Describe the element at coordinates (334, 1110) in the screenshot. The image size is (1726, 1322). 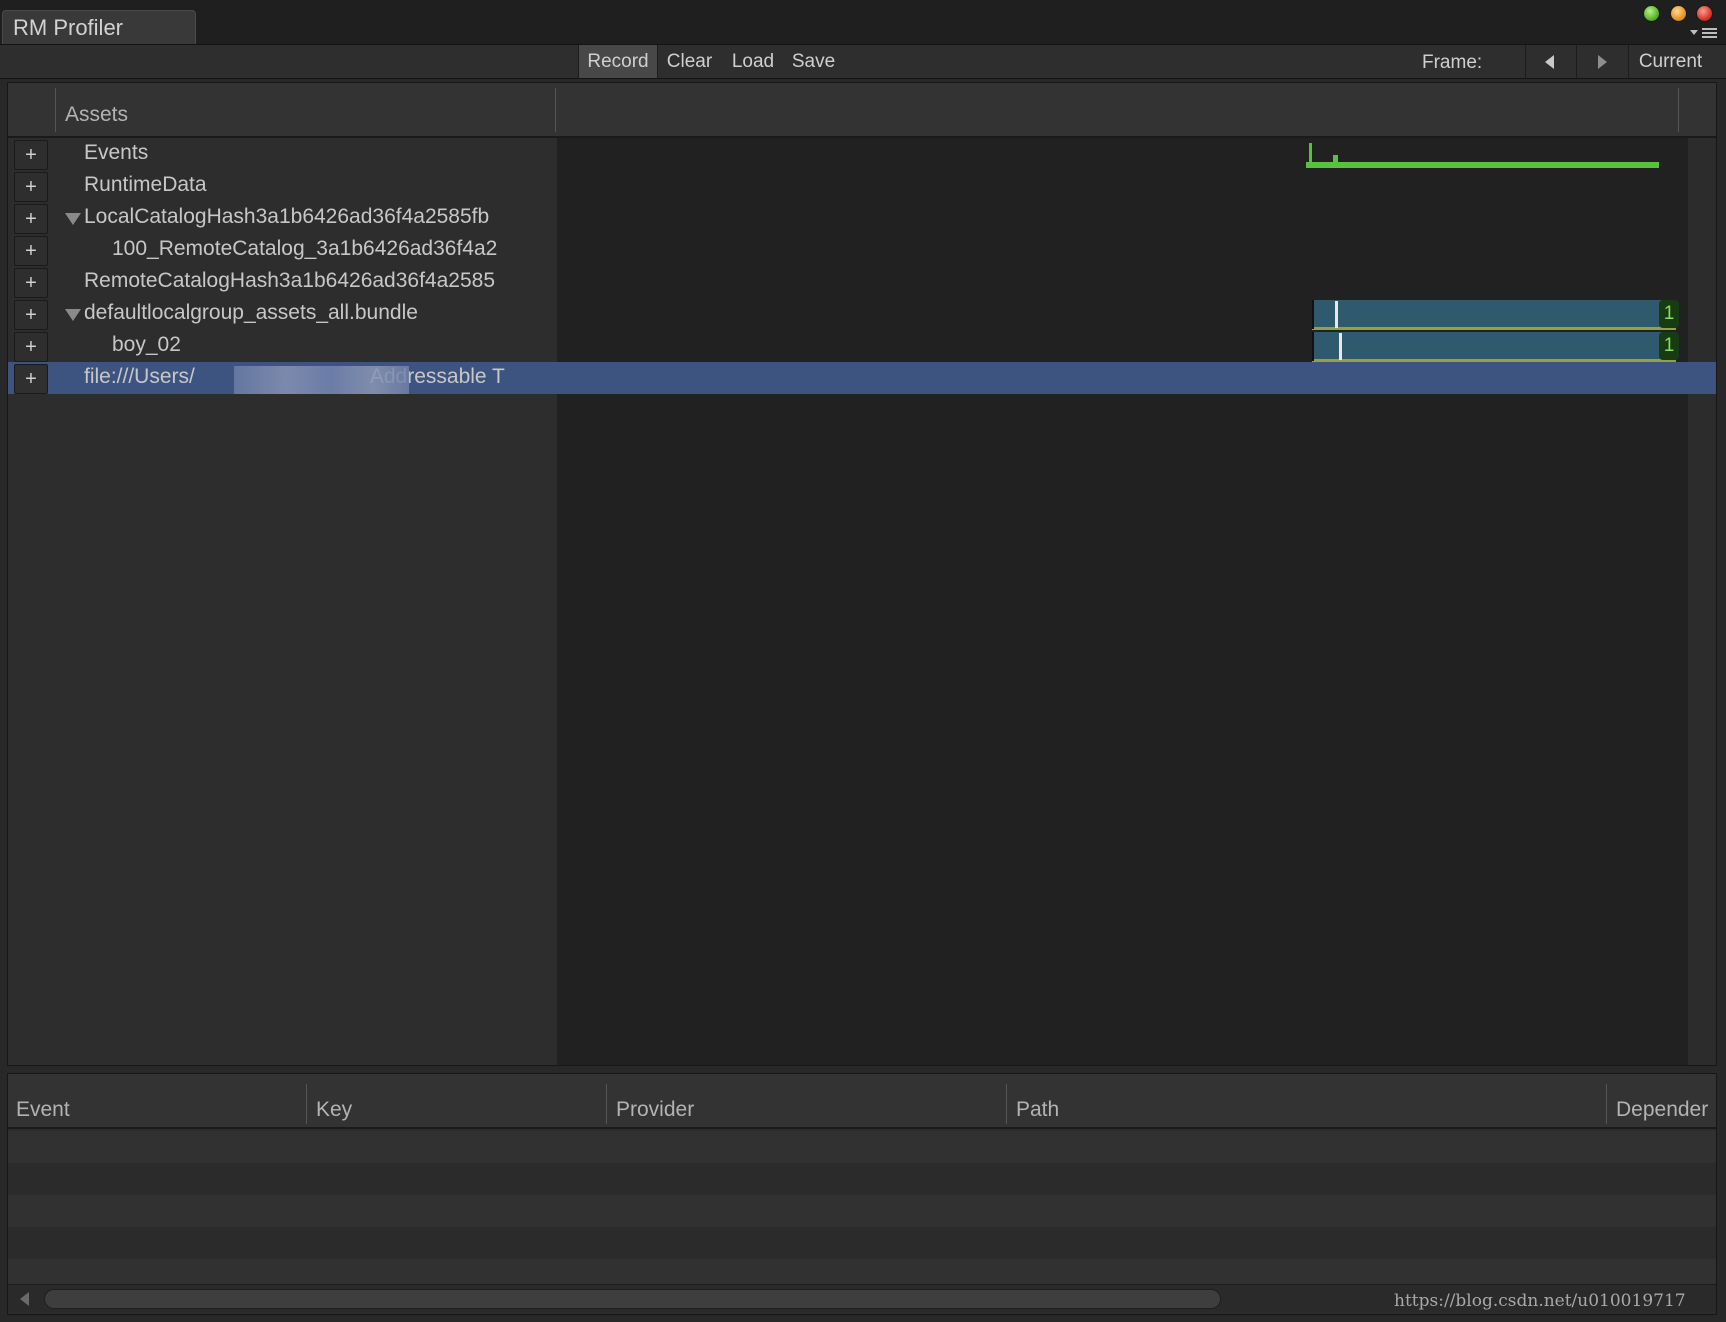
I see `column-key: Key` at that location.